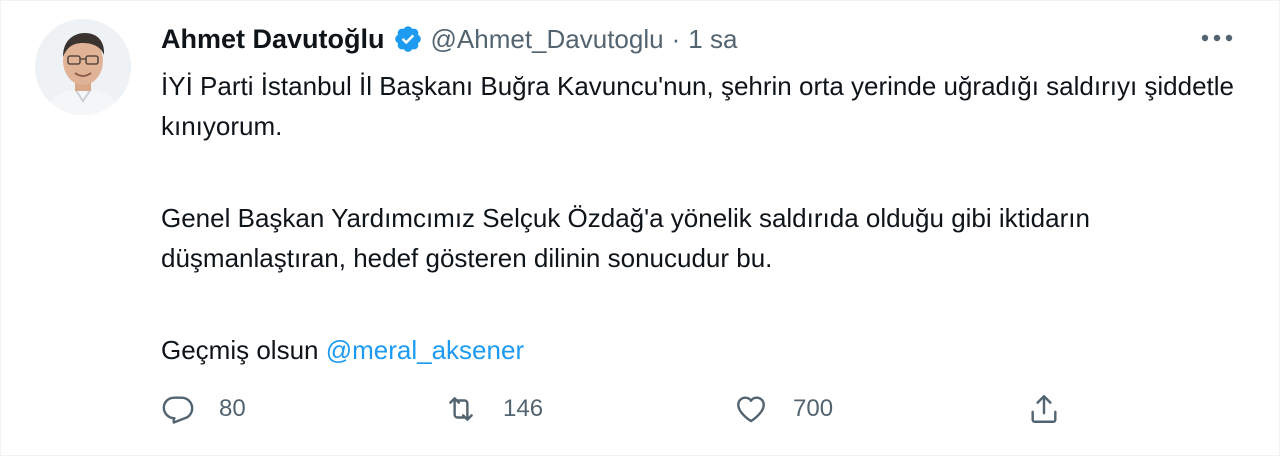  I want to click on reply-count: 80, so click(232, 408).